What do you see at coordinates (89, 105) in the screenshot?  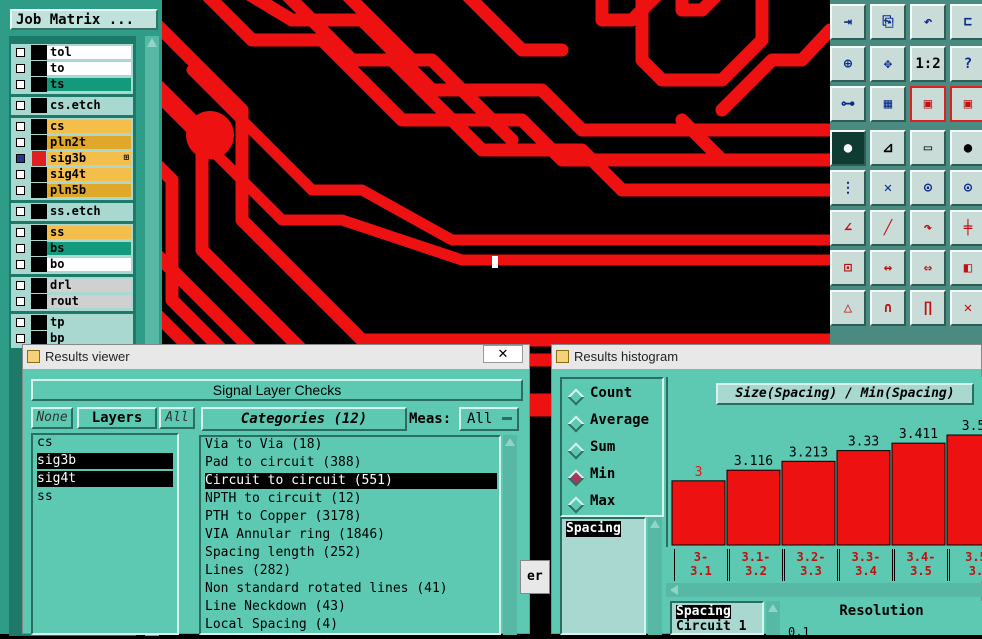 I see `layer-name: cs.etch` at bounding box center [89, 105].